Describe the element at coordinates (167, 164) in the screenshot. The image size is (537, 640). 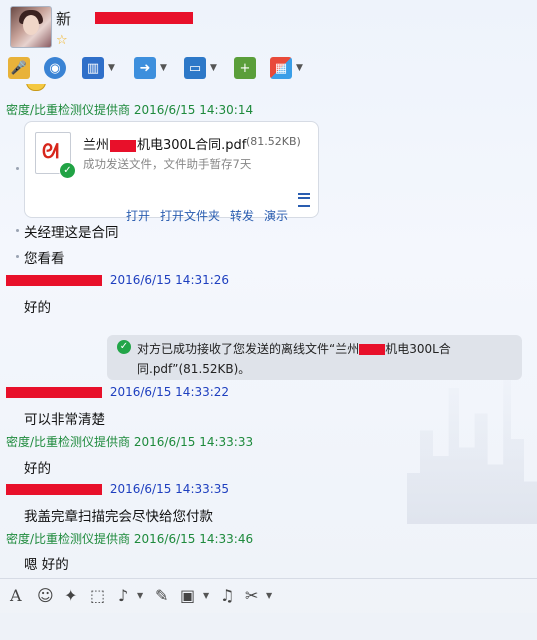
I see `file-status: 成功发送文件，文件助手暂存7天` at that location.